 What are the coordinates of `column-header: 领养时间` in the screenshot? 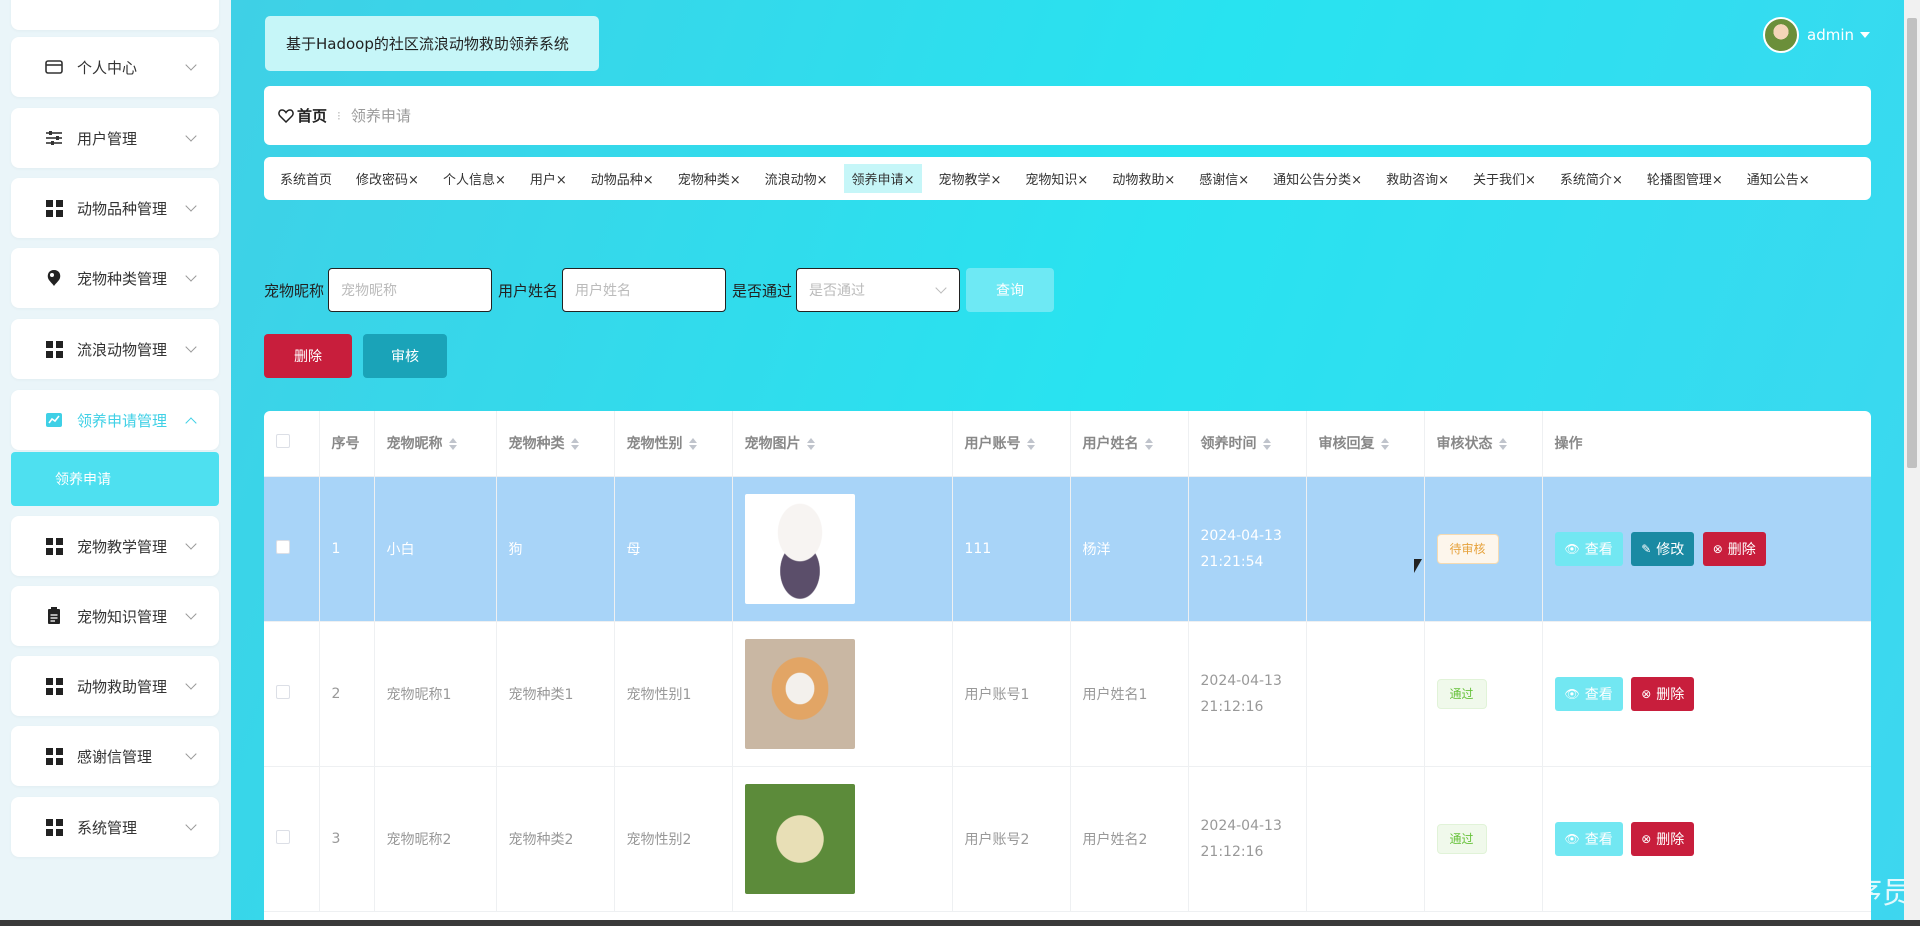 It's located at (1247, 444).